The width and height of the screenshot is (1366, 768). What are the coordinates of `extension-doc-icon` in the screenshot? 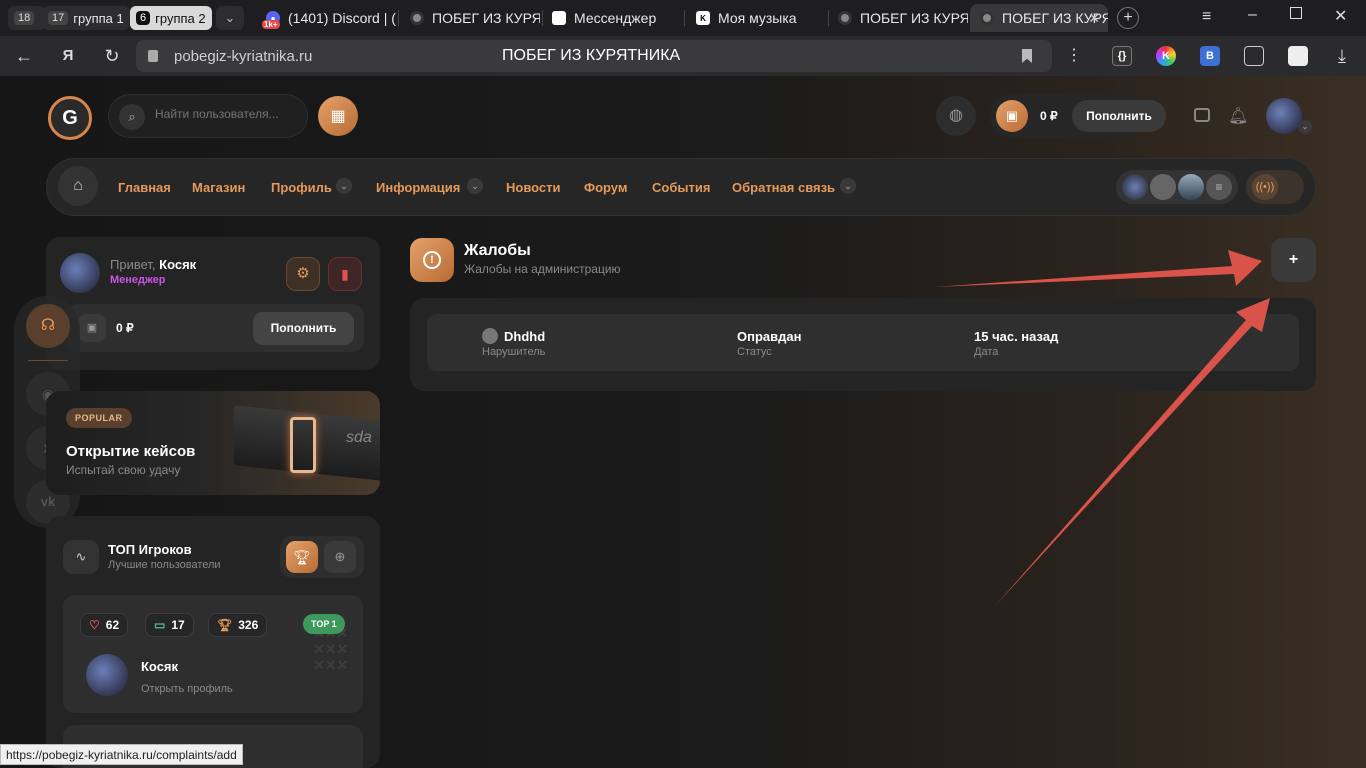 It's located at (1298, 56).